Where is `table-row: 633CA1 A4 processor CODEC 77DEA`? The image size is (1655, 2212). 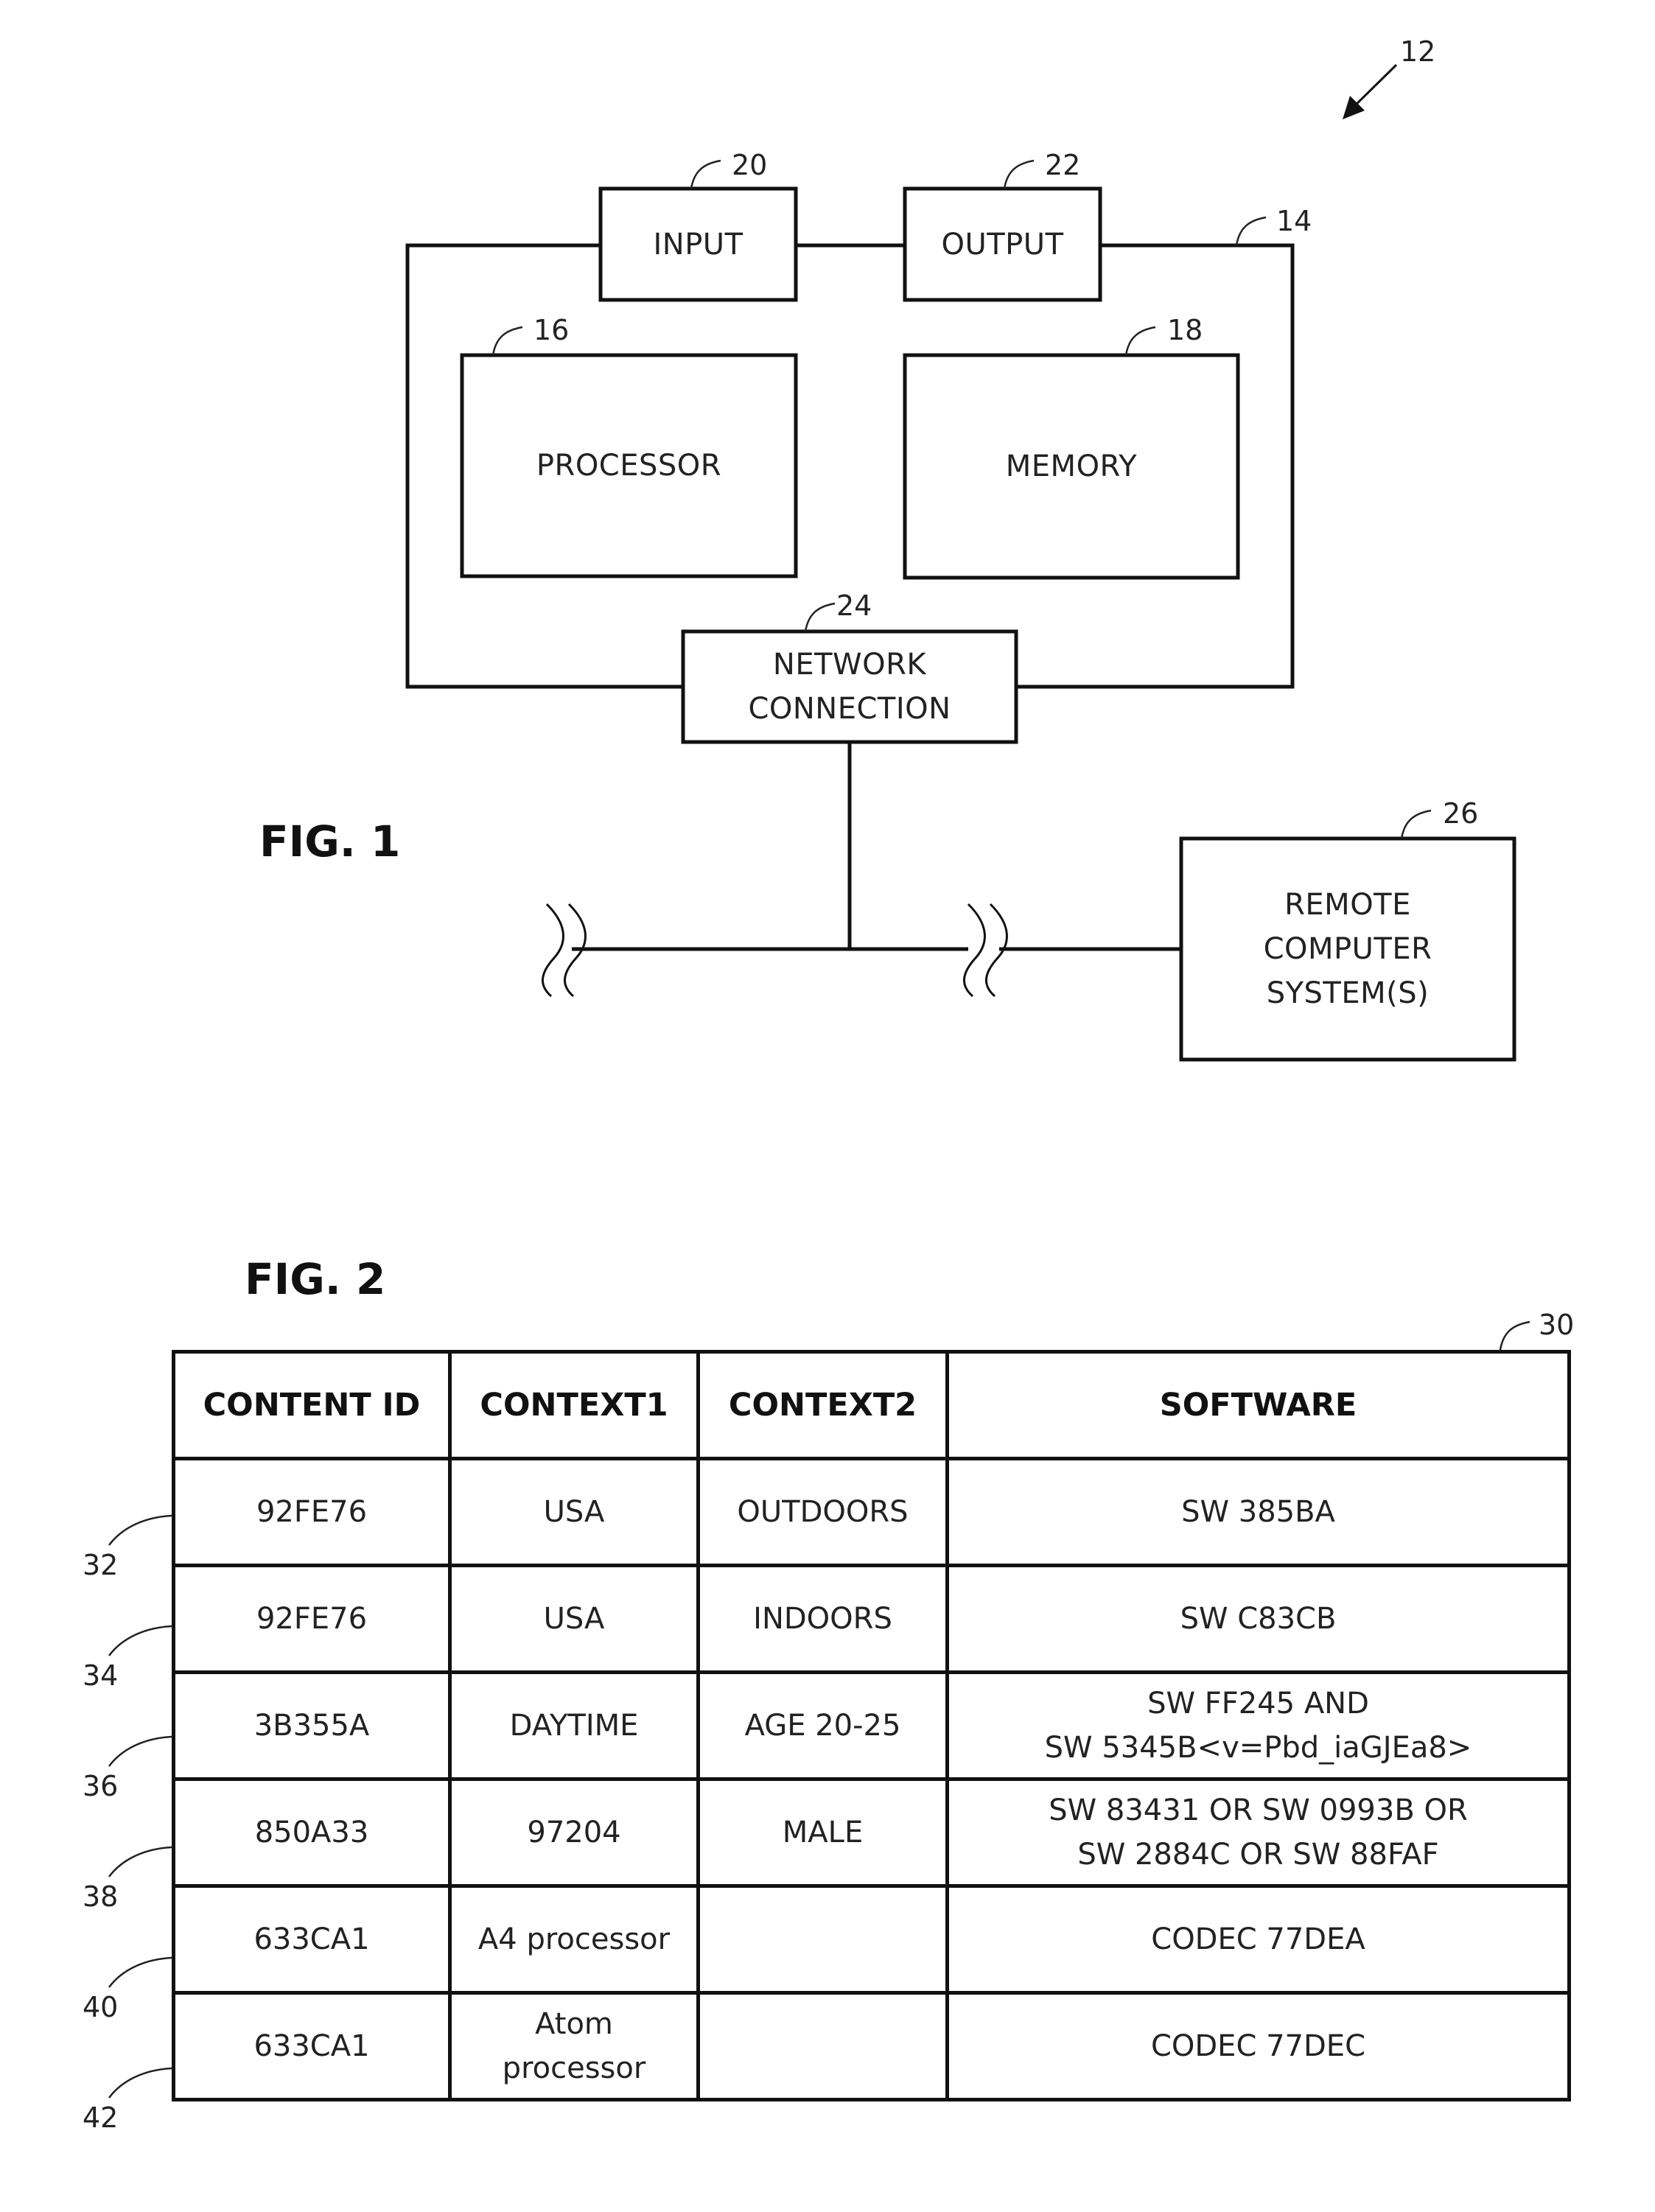 table-row: 633CA1 A4 processor CODEC 77DEA is located at coordinates (871, 1939).